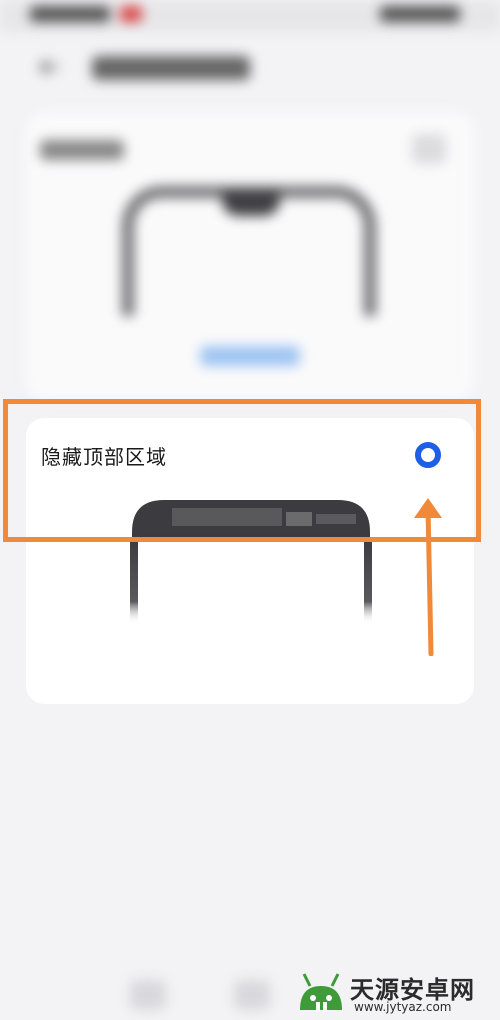 The image size is (500, 1020). I want to click on status-notification, so click(131, 14).